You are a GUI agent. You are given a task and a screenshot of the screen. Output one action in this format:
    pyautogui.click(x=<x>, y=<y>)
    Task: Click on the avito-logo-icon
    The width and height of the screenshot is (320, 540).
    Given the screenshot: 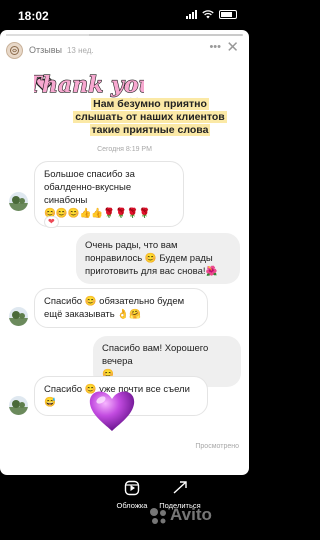 What is the action you would take?
    pyautogui.click(x=158, y=516)
    